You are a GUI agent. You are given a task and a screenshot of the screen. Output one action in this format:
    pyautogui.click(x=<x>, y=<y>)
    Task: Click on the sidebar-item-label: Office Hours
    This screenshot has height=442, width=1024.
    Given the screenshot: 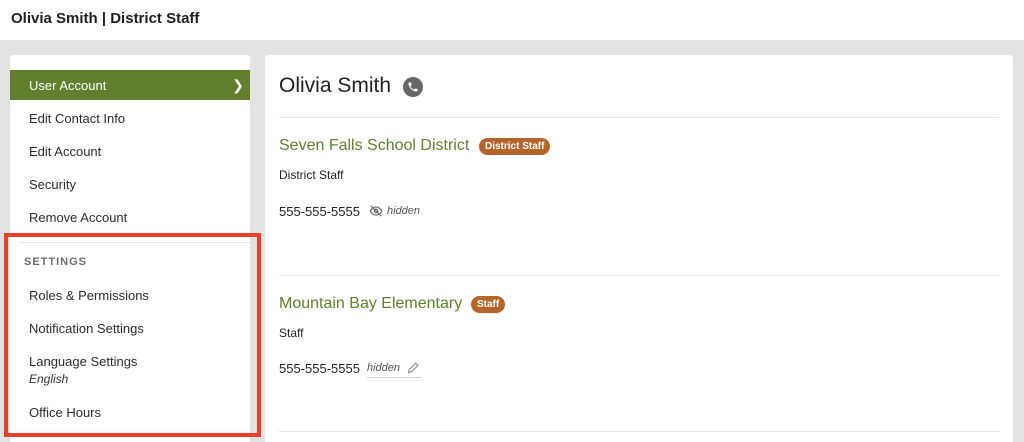 What is the action you would take?
    pyautogui.click(x=65, y=412)
    